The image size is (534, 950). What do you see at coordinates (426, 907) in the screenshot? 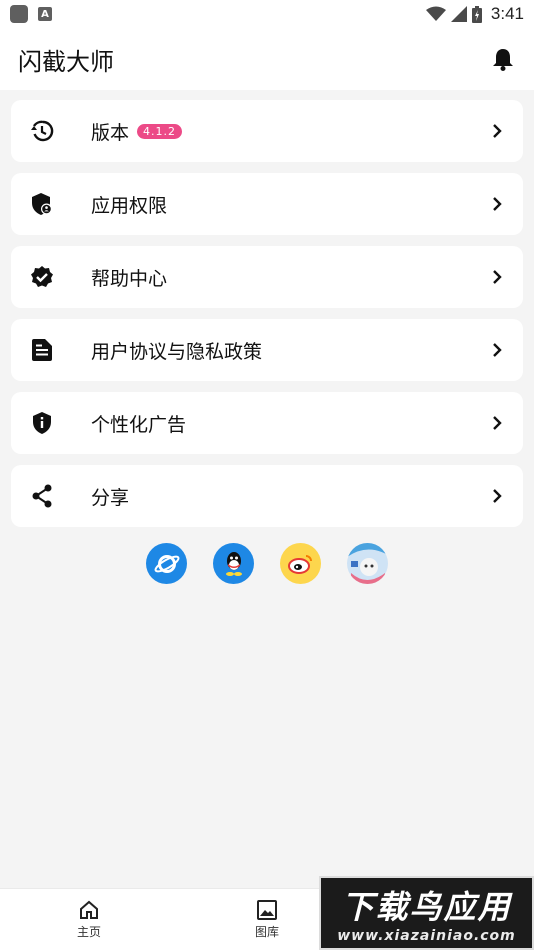
I see `watermark-main-text: 下载鸟应用` at bounding box center [426, 907].